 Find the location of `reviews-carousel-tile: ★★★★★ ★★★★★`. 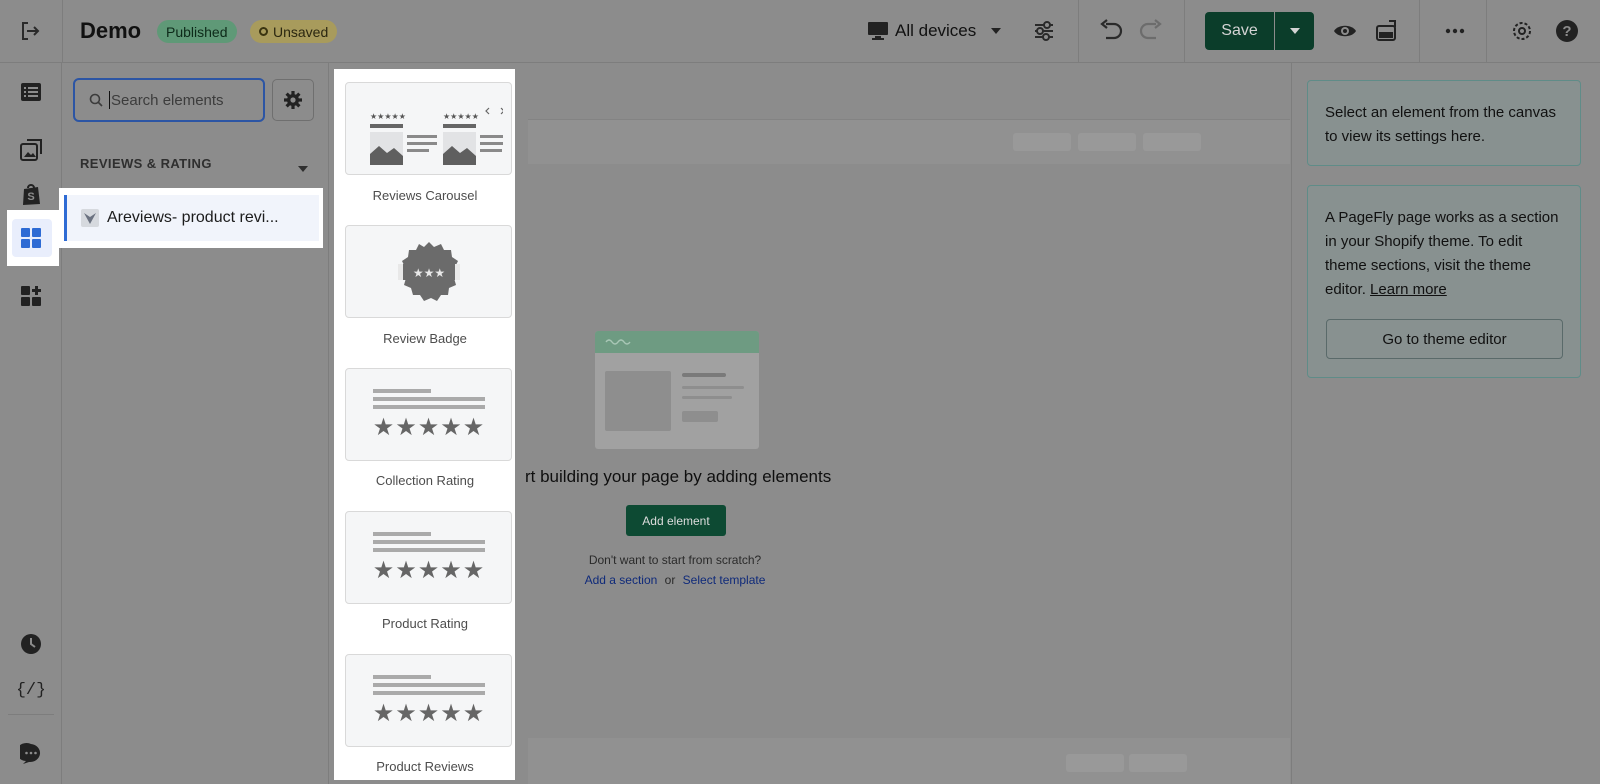

reviews-carousel-tile: ★★★★★ ★★★★★ is located at coordinates (428, 128).